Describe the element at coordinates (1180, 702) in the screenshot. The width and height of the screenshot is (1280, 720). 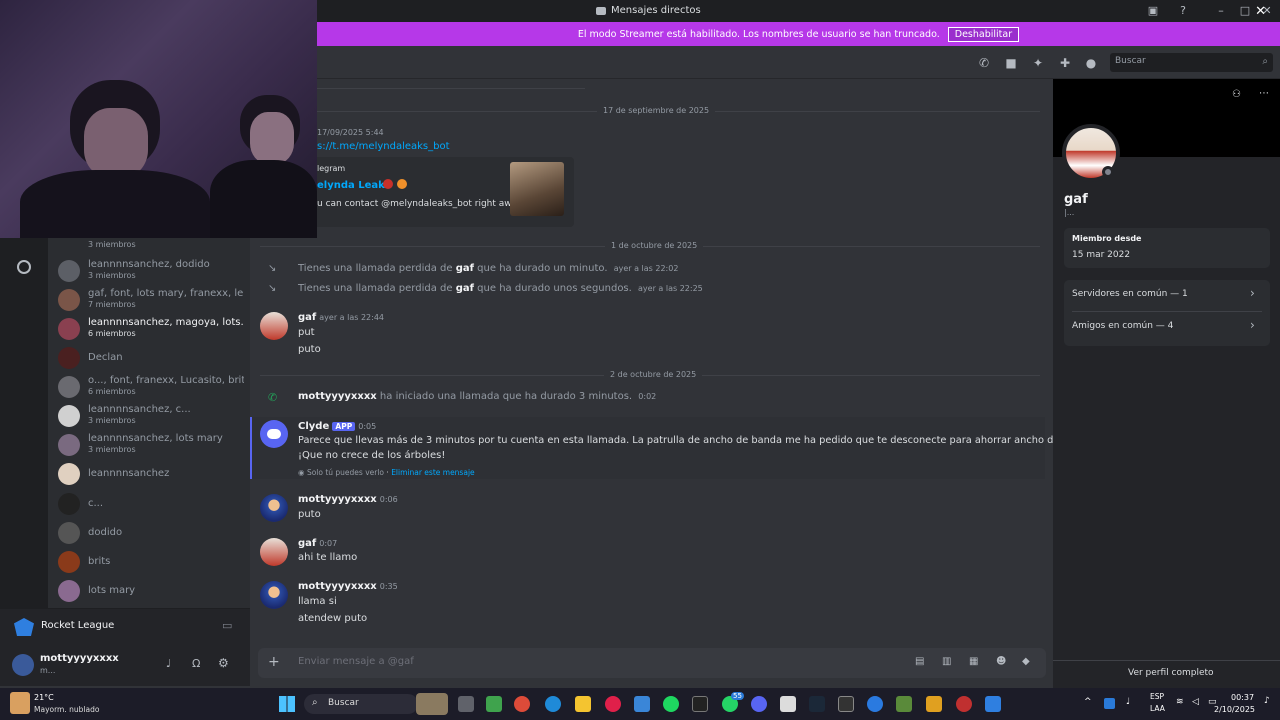
I see `wifi-icon: ≋` at that location.